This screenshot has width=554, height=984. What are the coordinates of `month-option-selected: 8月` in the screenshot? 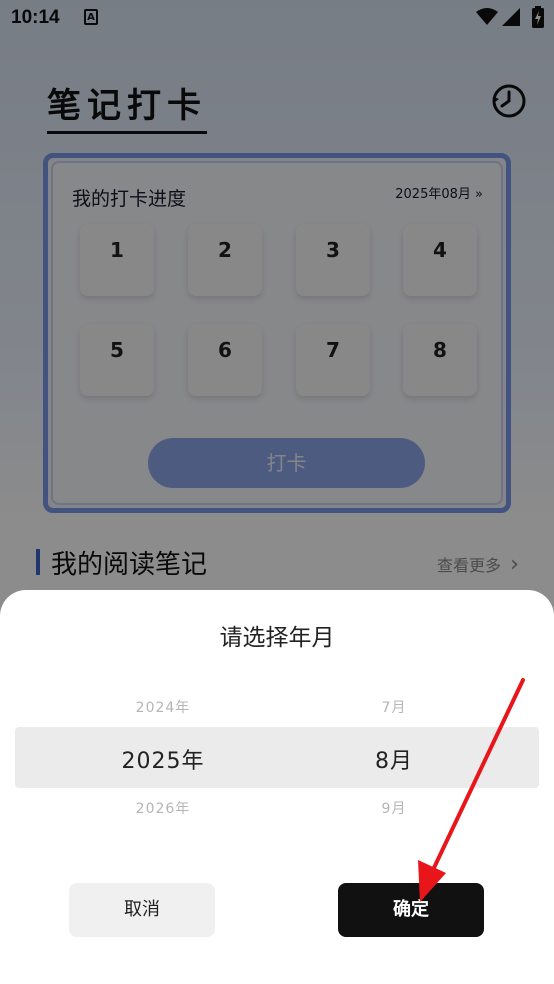 It's located at (394, 759).